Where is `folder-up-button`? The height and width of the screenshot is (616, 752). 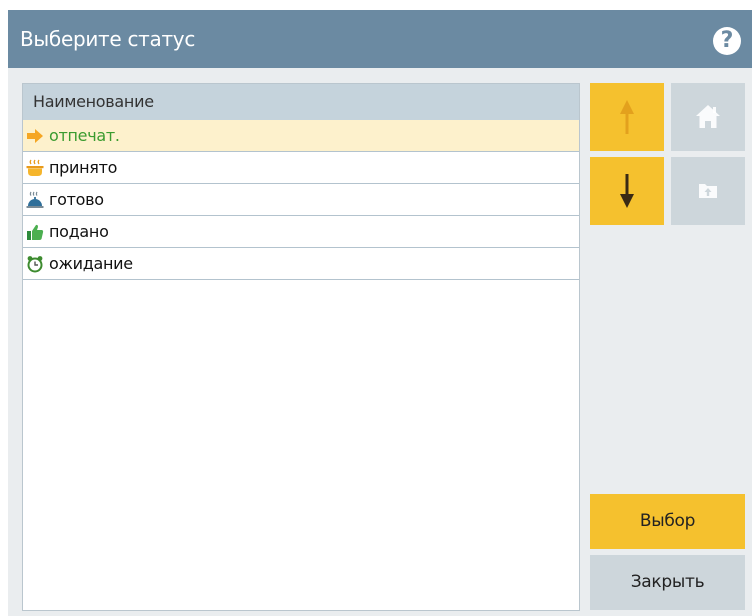 folder-up-button is located at coordinates (708, 191).